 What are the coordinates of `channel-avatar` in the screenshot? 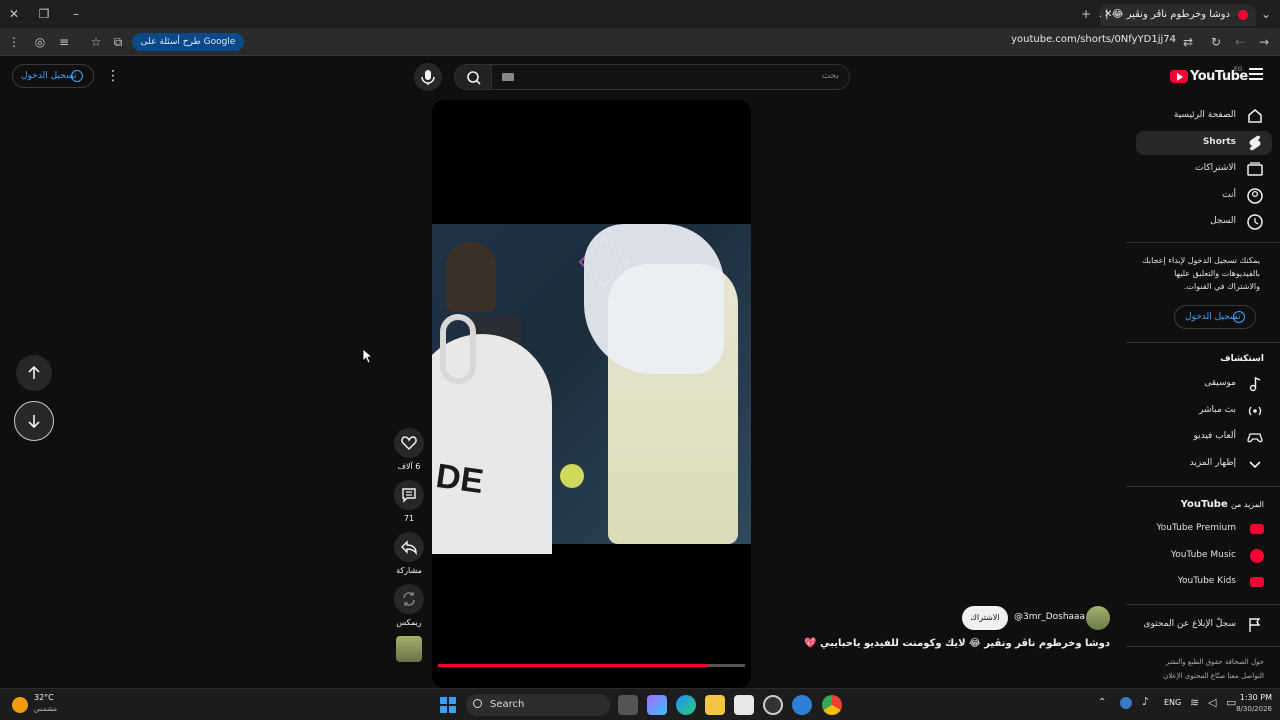 It's located at (1098, 618).